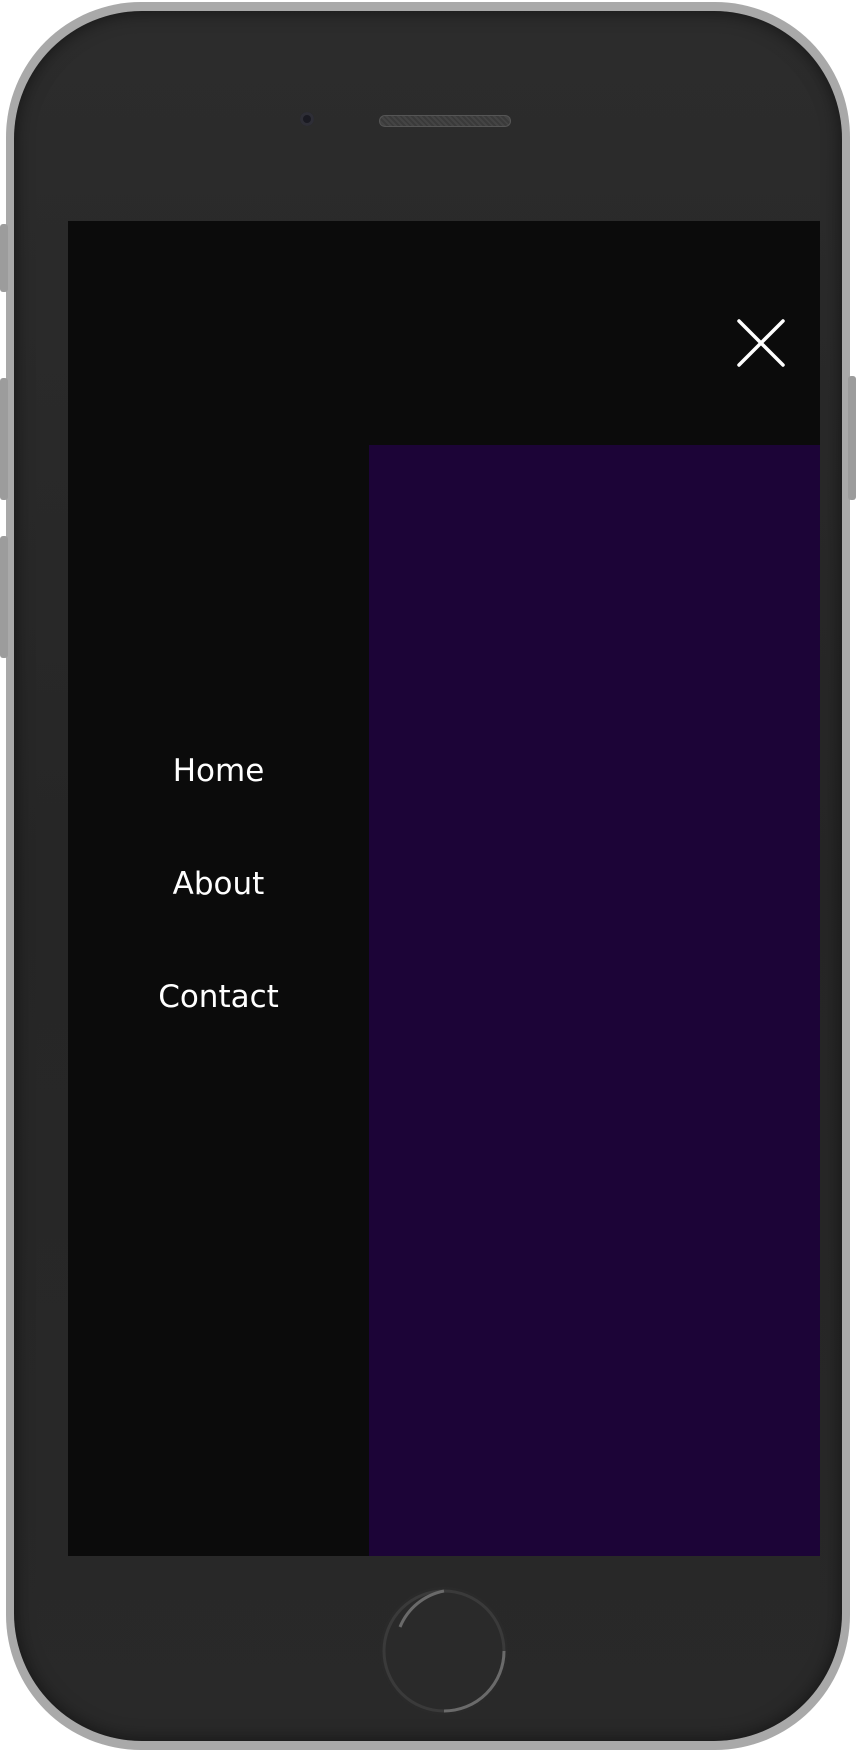 The height and width of the screenshot is (1754, 862). What do you see at coordinates (218, 920) in the screenshot?
I see `side-menu: Home About Contact` at bounding box center [218, 920].